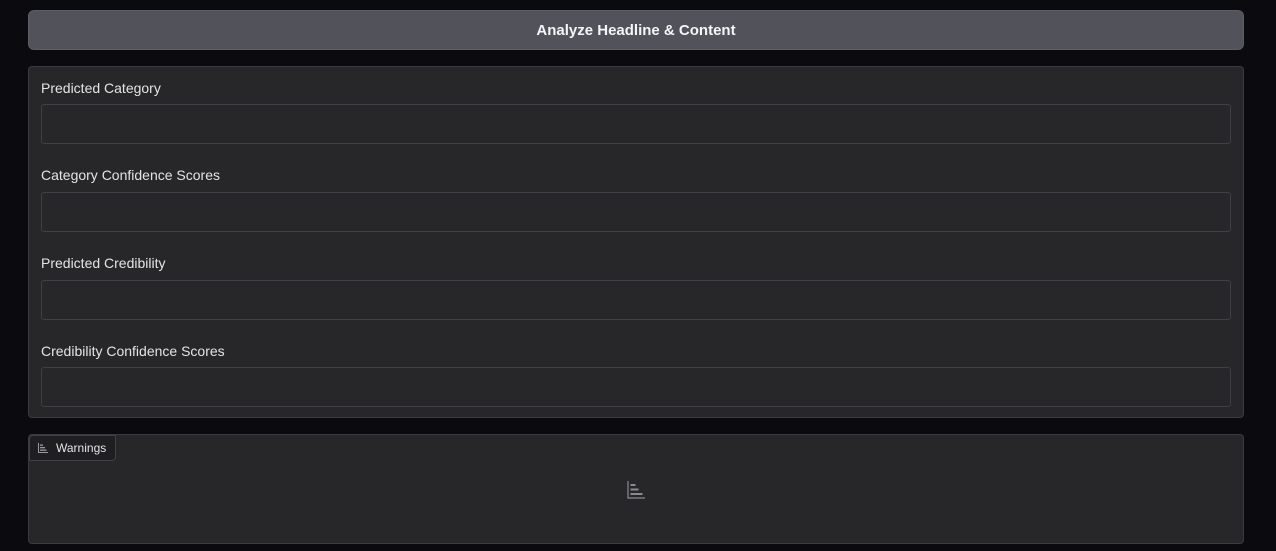  Describe the element at coordinates (130, 175) in the screenshot. I see `category-confidence-label: Category Confidence Scores` at that location.